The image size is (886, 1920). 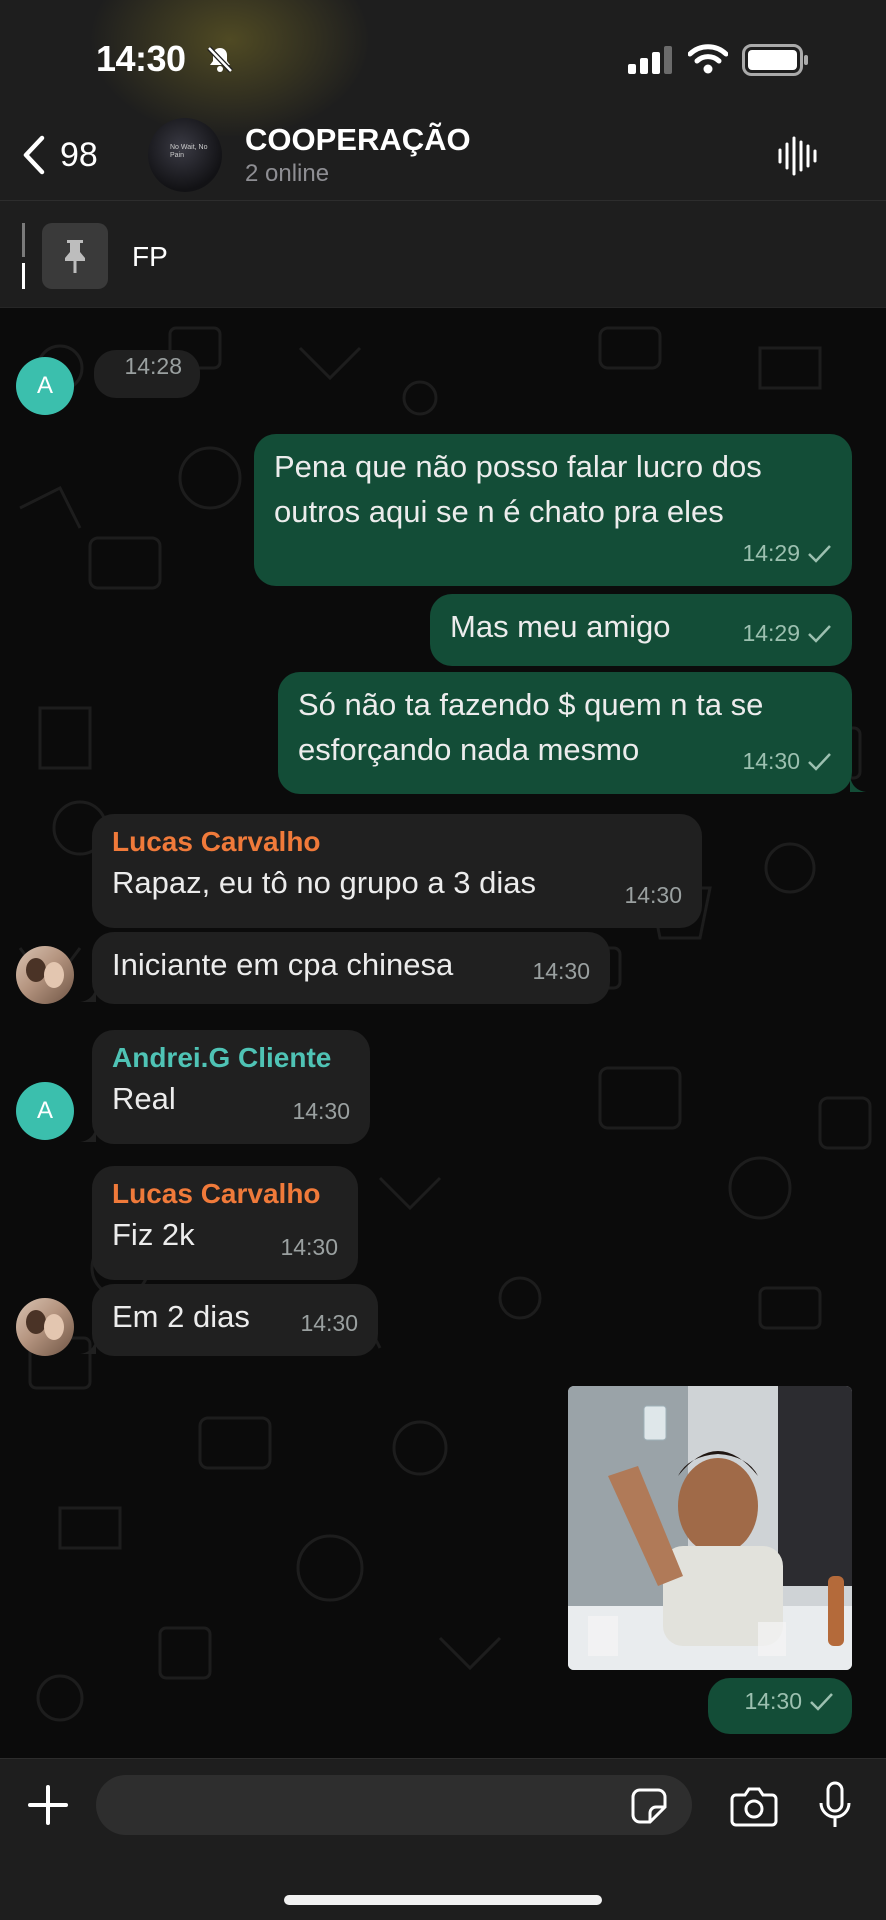 What do you see at coordinates (189, 151) in the screenshot?
I see `group-avatar-text: No Wait, No Pain` at bounding box center [189, 151].